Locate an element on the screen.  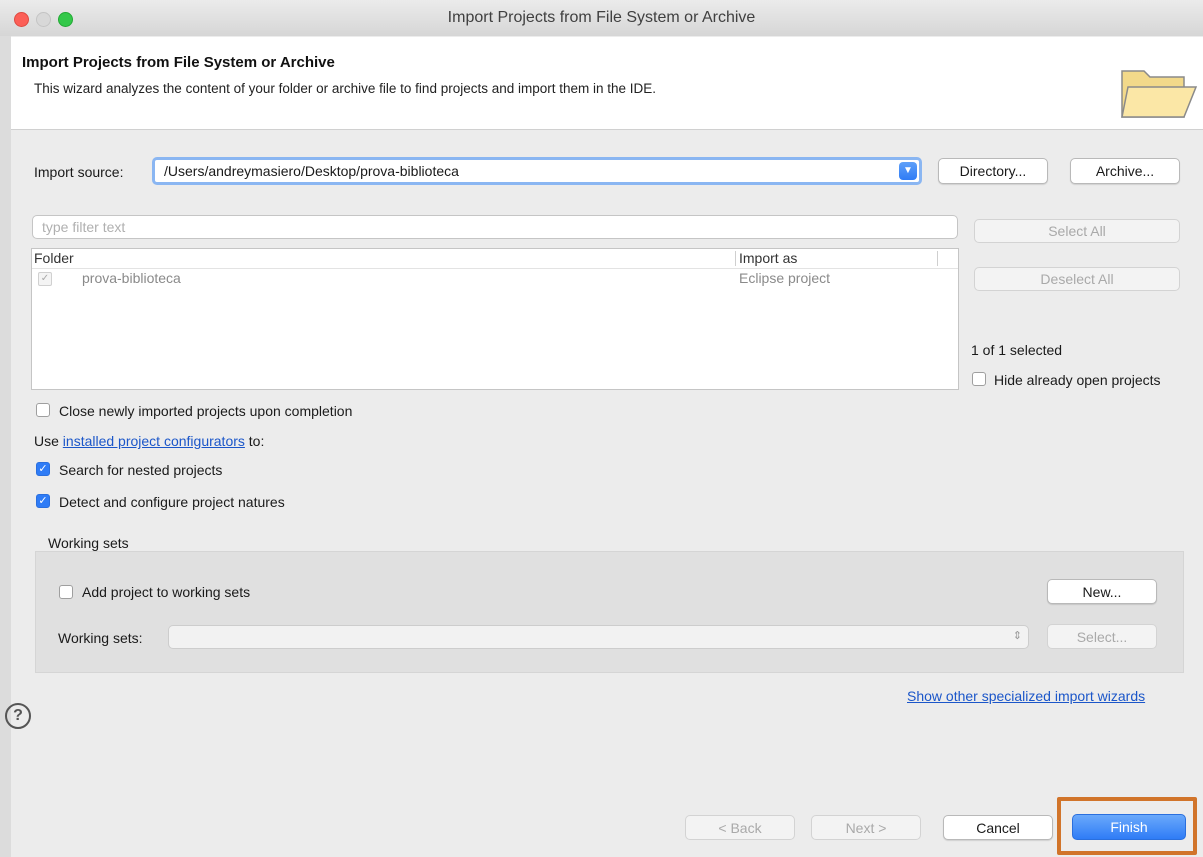
detect-natures-label: Detect and configure project natures is located at coordinates (172, 502).